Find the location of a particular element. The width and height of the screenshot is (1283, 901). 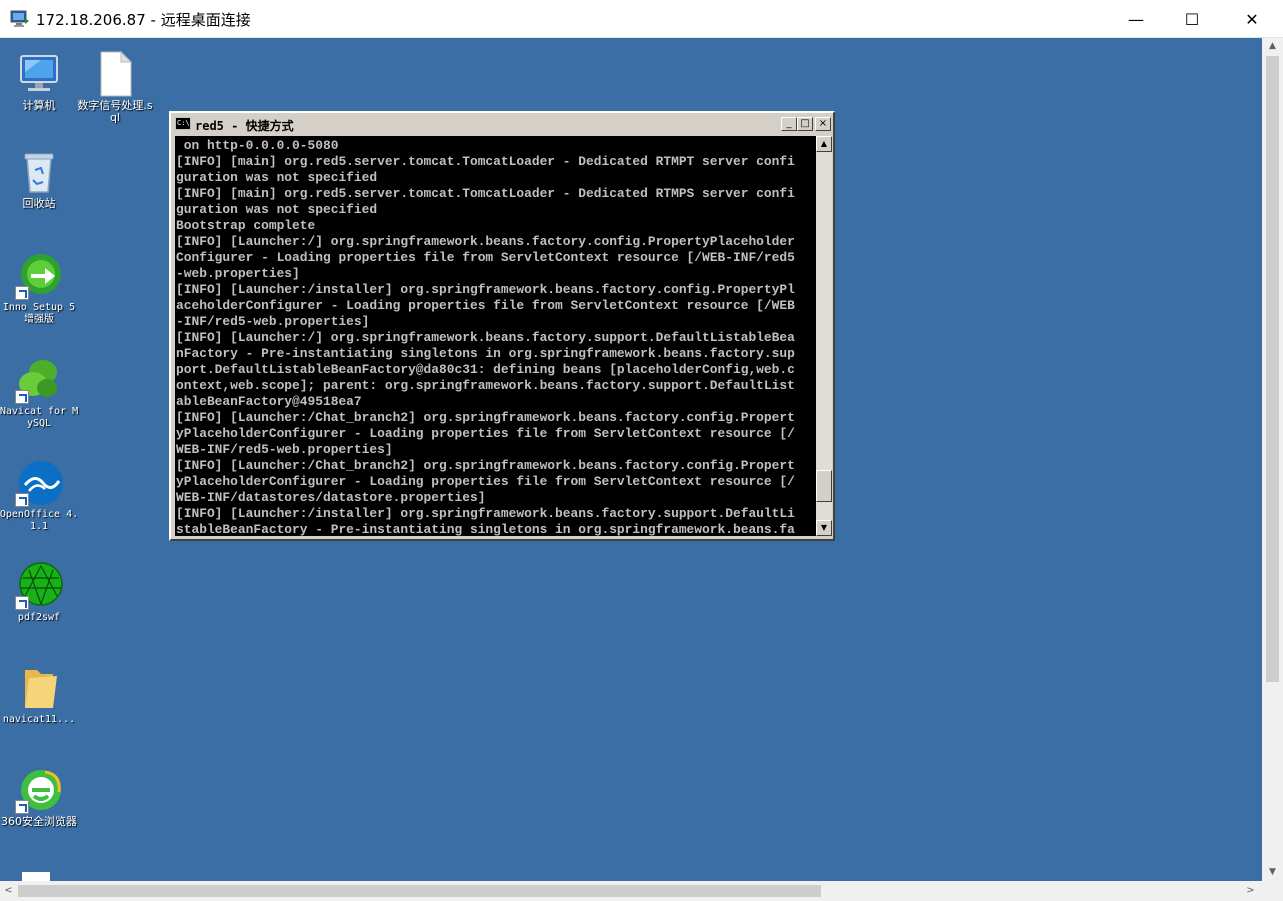

console-scrollbar: ▲ ▼ is located at coordinates (824, 336).